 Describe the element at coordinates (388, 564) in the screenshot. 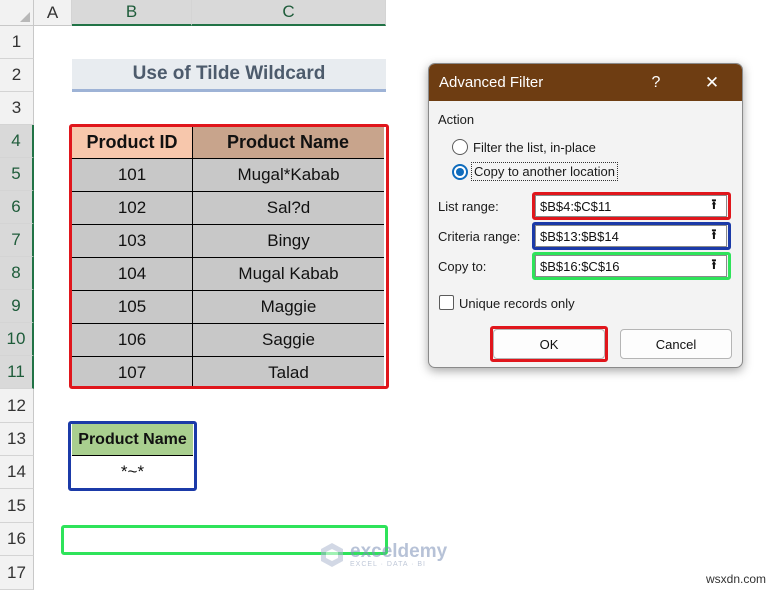

I see `watermark-tagline: EXCEL · DATA · BI` at that location.